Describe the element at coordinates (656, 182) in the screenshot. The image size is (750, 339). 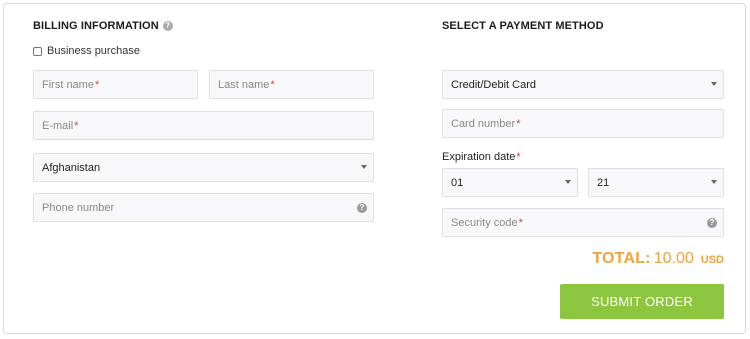
I see `expiration-year-select: 21` at that location.